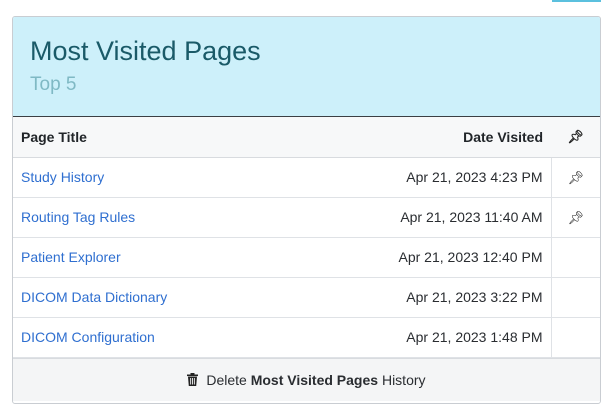 This screenshot has width=613, height=412. What do you see at coordinates (417, 257) in the screenshot?
I see `date-visited-cell: Apr 21, 2023 12:40 PM` at bounding box center [417, 257].